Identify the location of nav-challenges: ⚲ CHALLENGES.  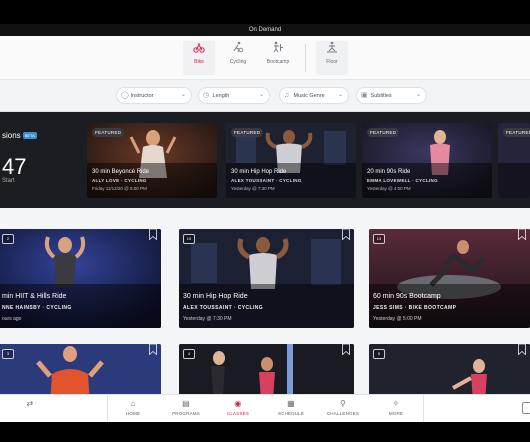
(343, 409).